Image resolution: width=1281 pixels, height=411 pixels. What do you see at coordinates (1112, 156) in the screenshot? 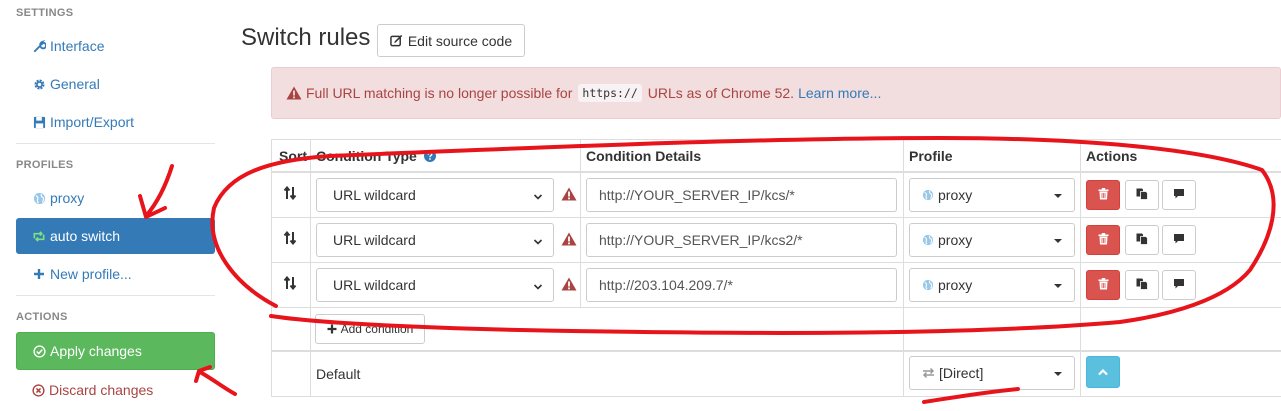
I see `header-actions: Actions` at bounding box center [1112, 156].